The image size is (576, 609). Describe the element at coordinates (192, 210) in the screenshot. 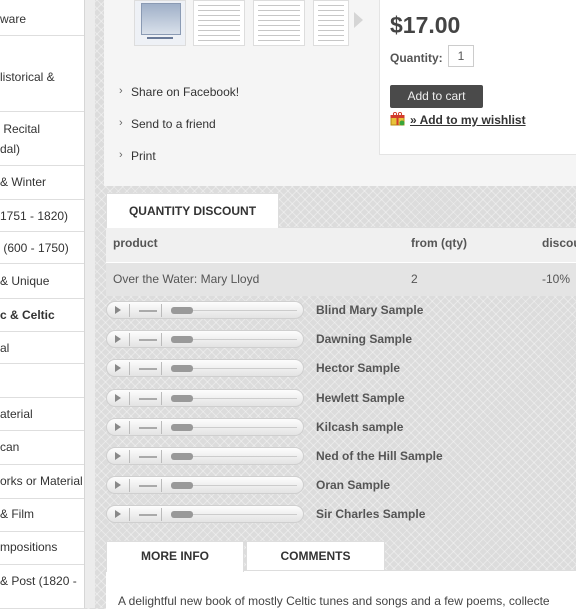

I see `tab-quantity-discount: QUANTITY DISCOUNT` at that location.